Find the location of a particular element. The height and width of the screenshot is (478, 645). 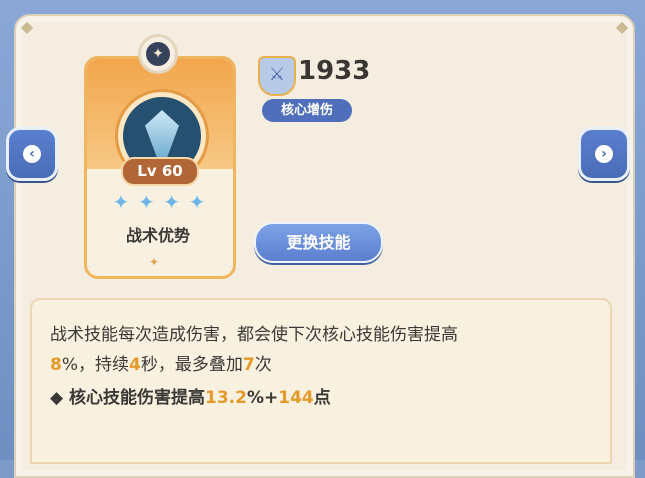

chevron-left-icon: ‹ is located at coordinates (32, 154).